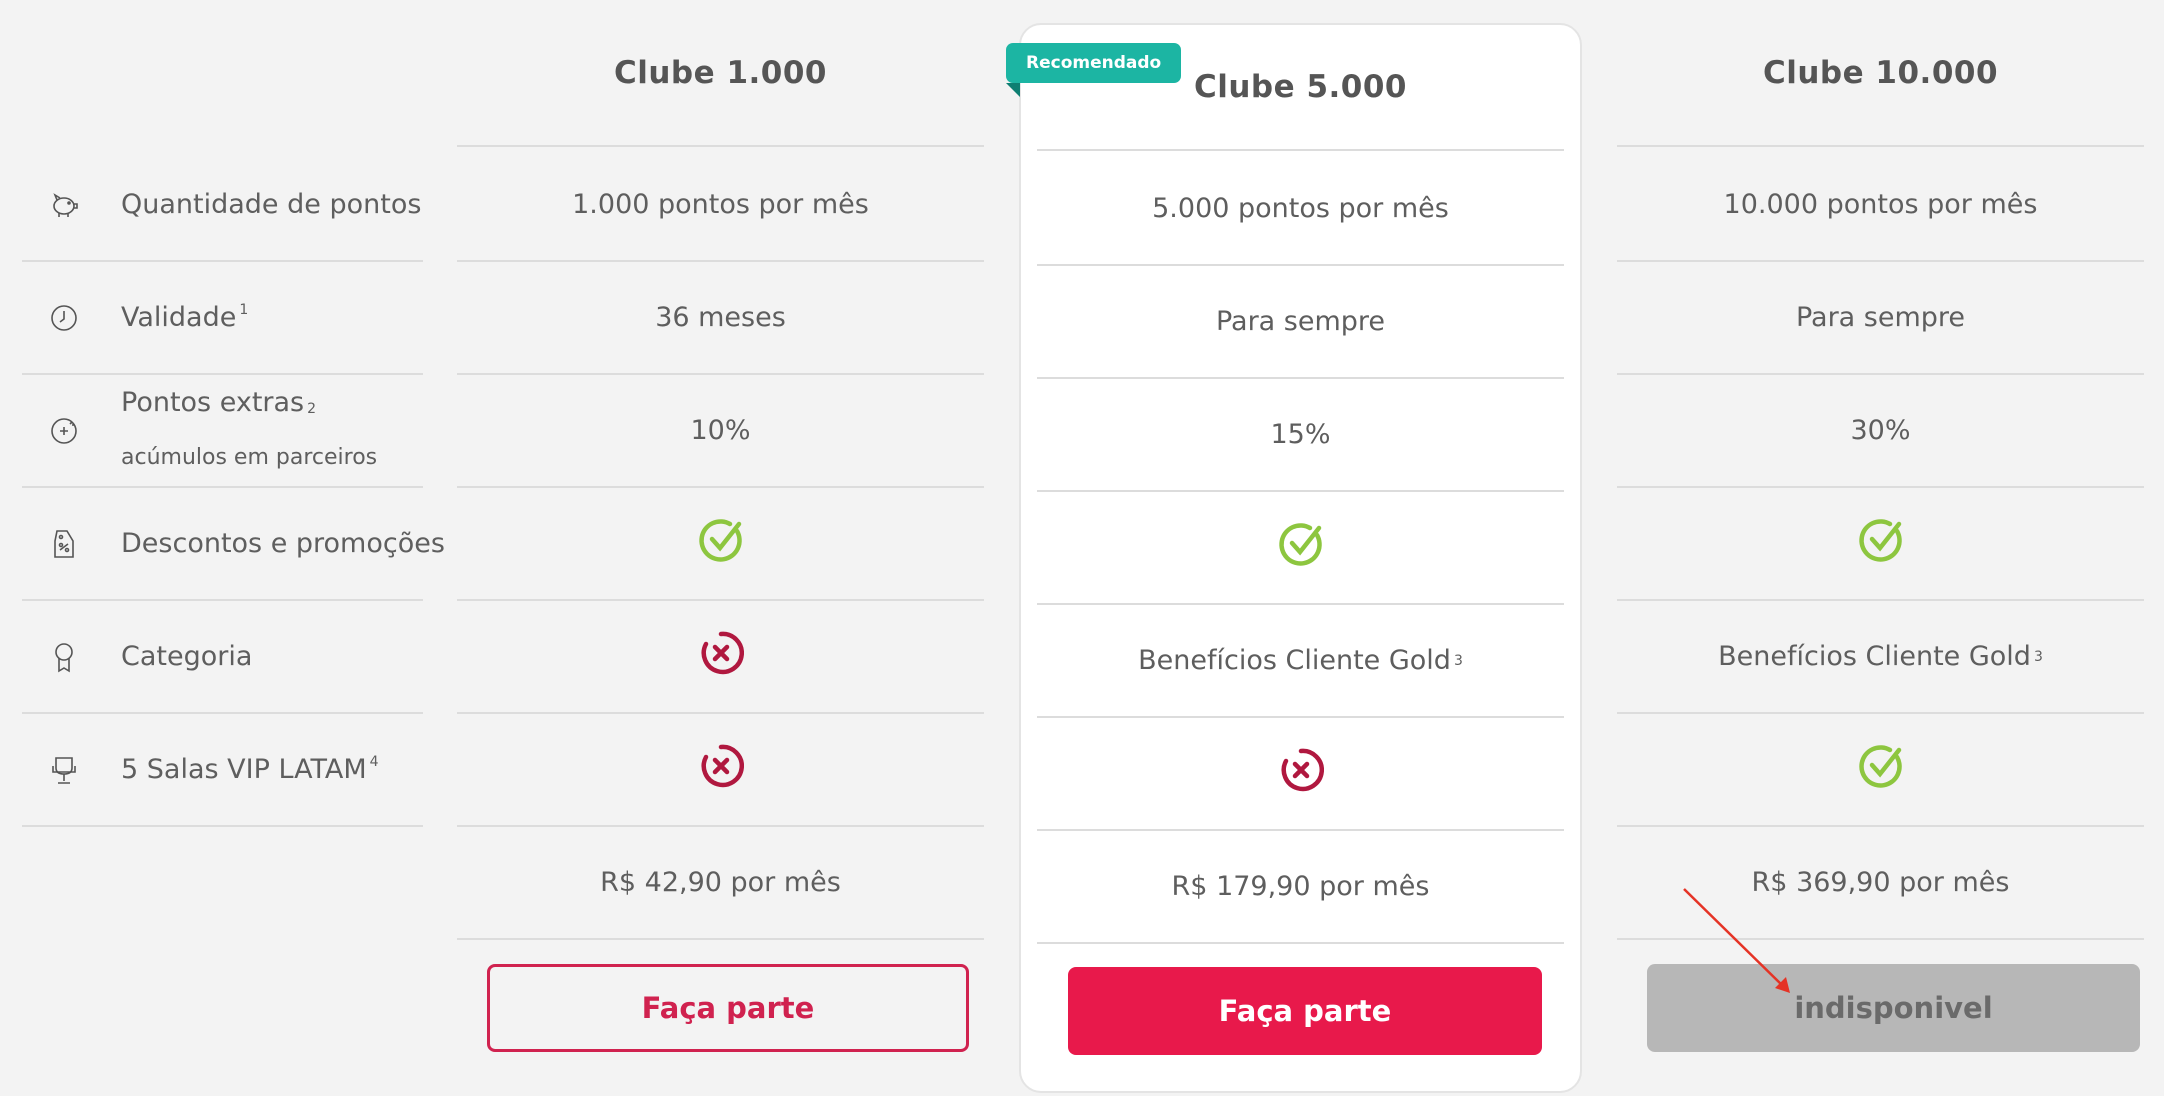  What do you see at coordinates (720, 73) in the screenshot?
I see `plan-title: Clube 1.000` at bounding box center [720, 73].